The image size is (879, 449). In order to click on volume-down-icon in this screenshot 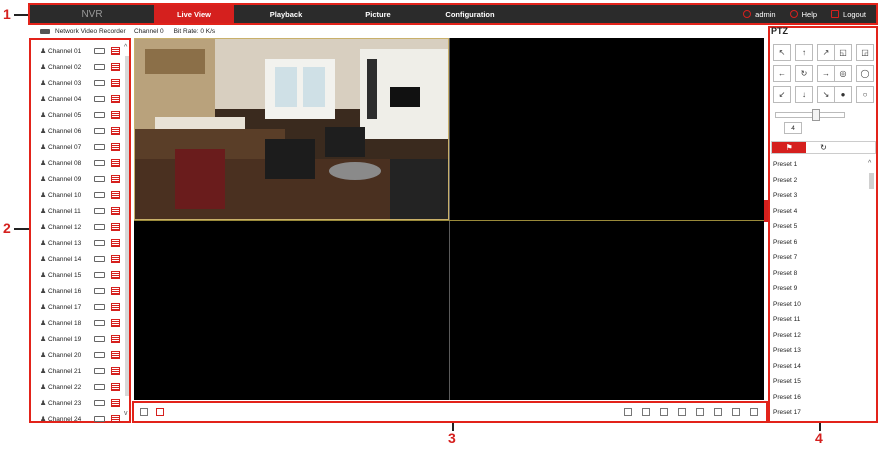, I will do `click(700, 412)`.